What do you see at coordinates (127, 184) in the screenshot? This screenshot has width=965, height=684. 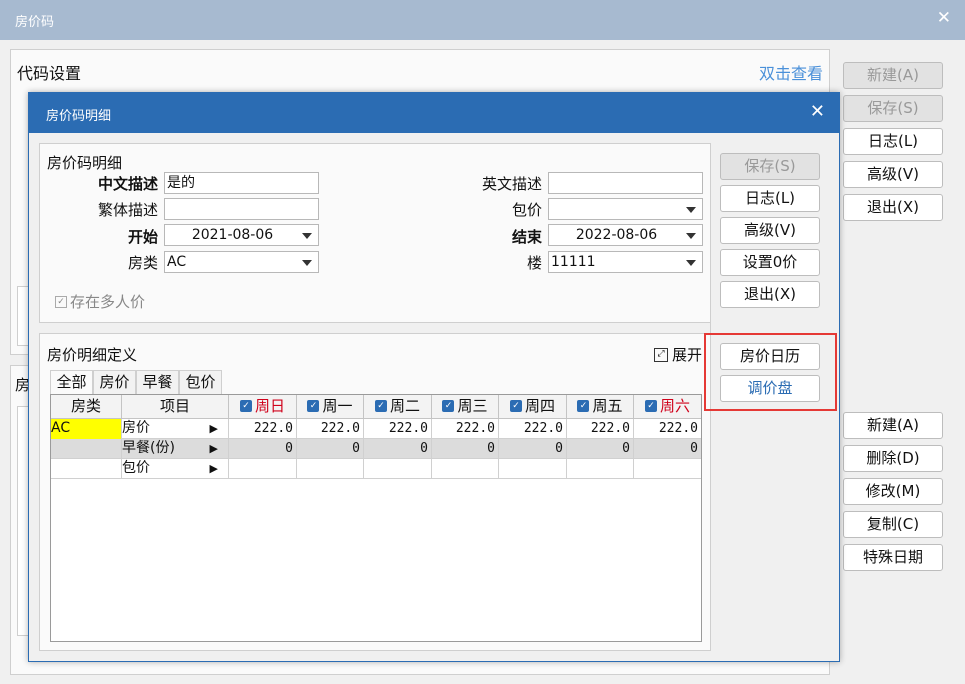 I see `cn-desc-label: 中文描述` at bounding box center [127, 184].